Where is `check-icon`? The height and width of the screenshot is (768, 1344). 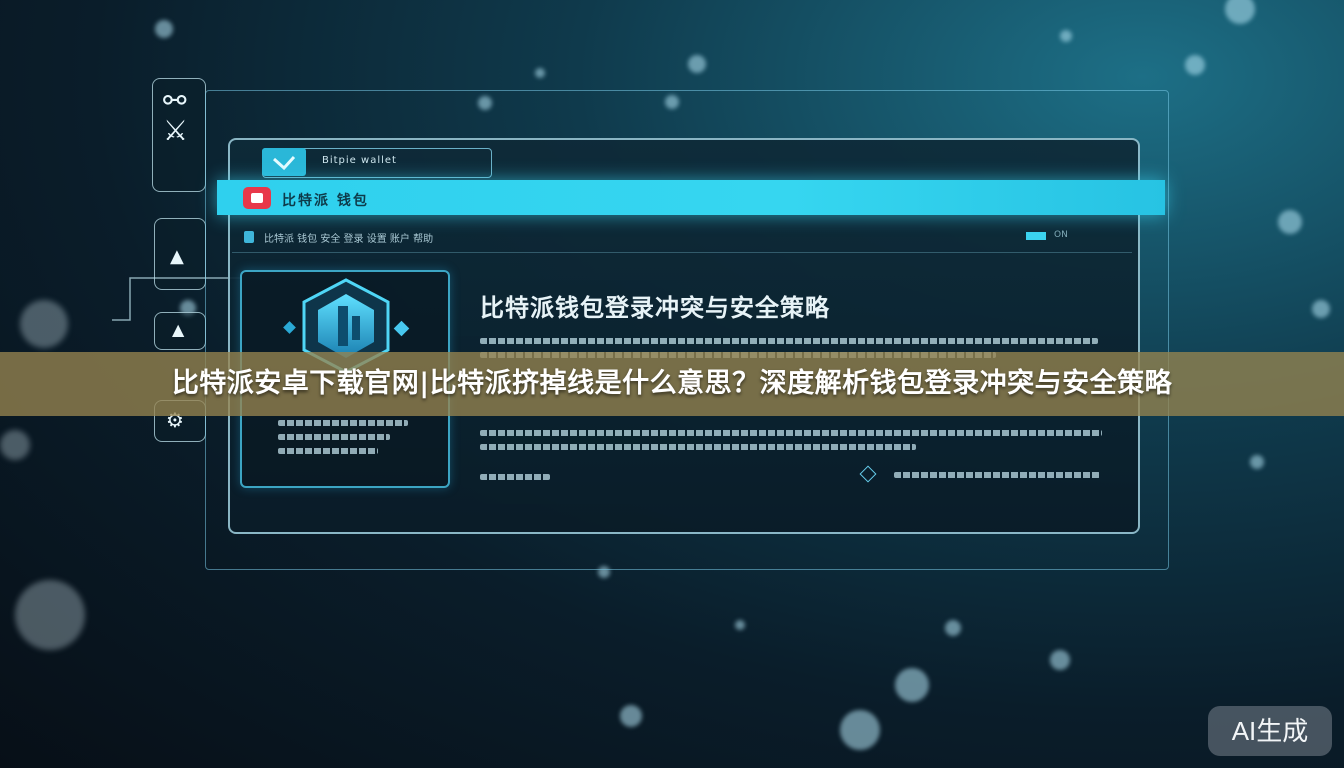
check-icon is located at coordinates (284, 163).